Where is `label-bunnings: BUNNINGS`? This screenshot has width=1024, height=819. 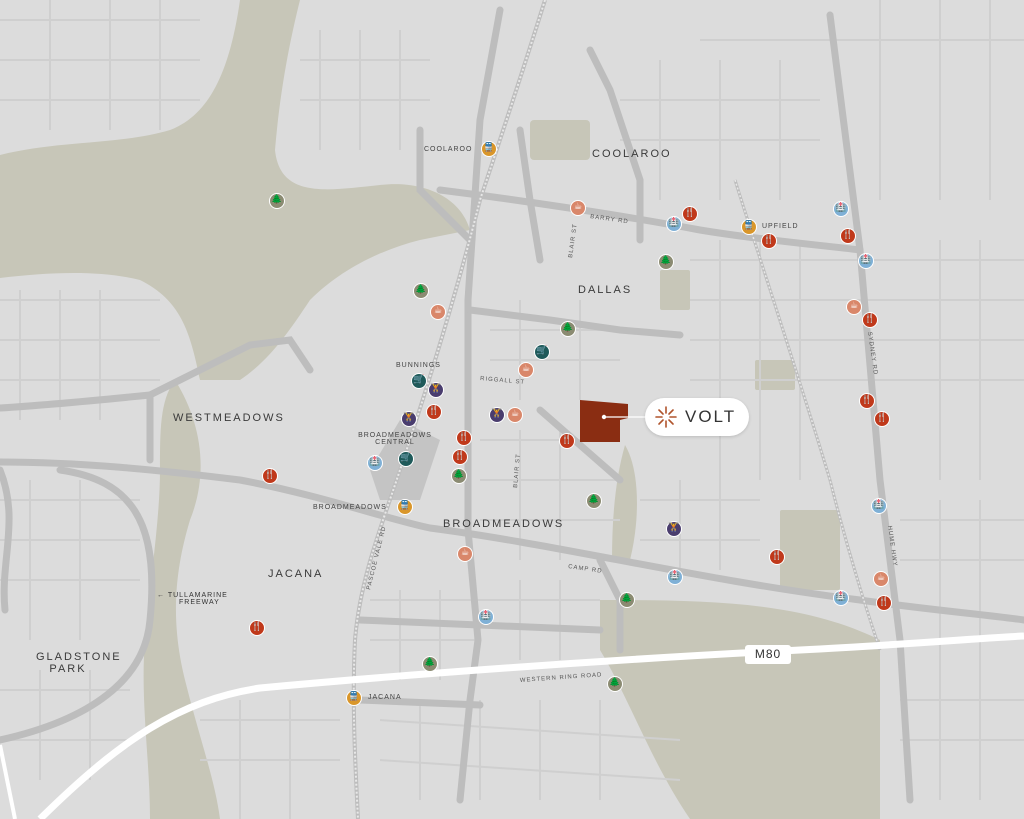
label-bunnings: BUNNINGS is located at coordinates (418, 365).